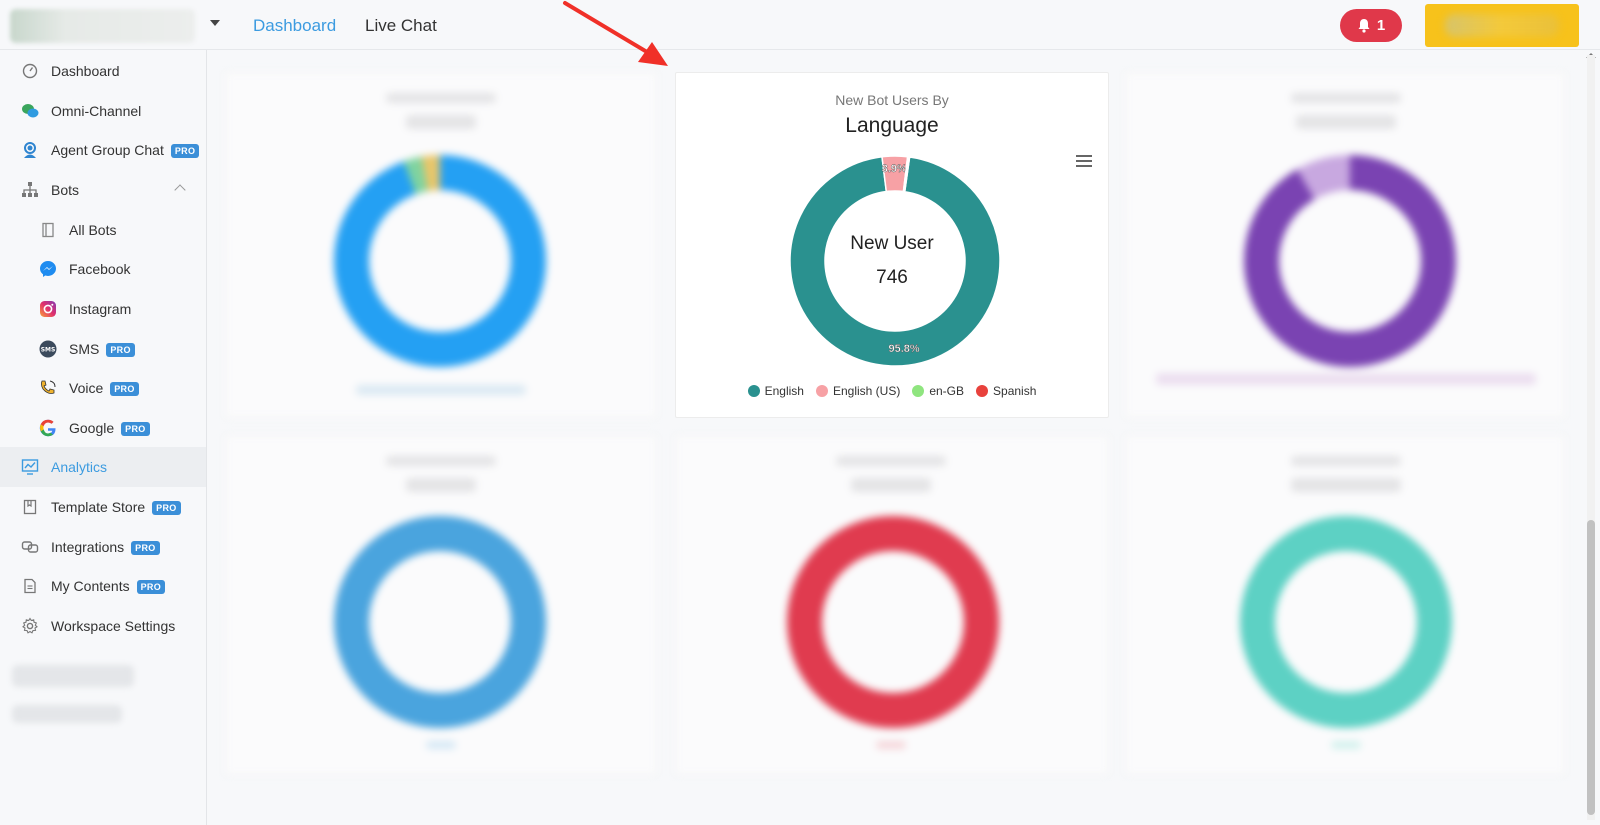 The height and width of the screenshot is (825, 1600). I want to click on sidebar-item-facebook: Facebook, so click(103, 269).